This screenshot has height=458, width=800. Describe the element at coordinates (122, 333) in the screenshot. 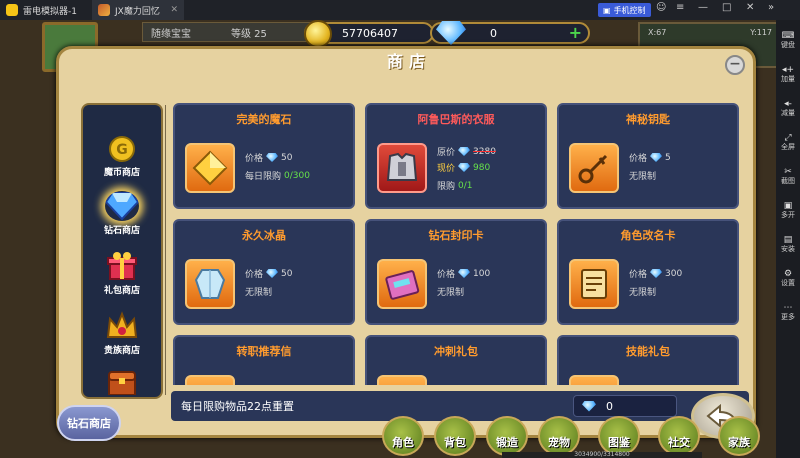

I see `nav-noble-shop: 贵族商店` at that location.